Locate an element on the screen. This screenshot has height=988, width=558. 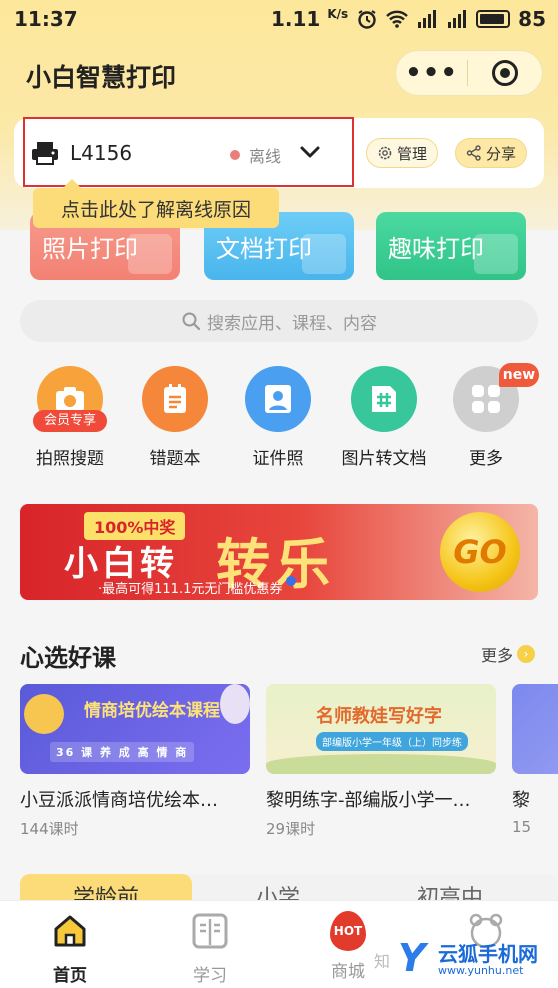
alarm-icon is located at coordinates (367, 19).